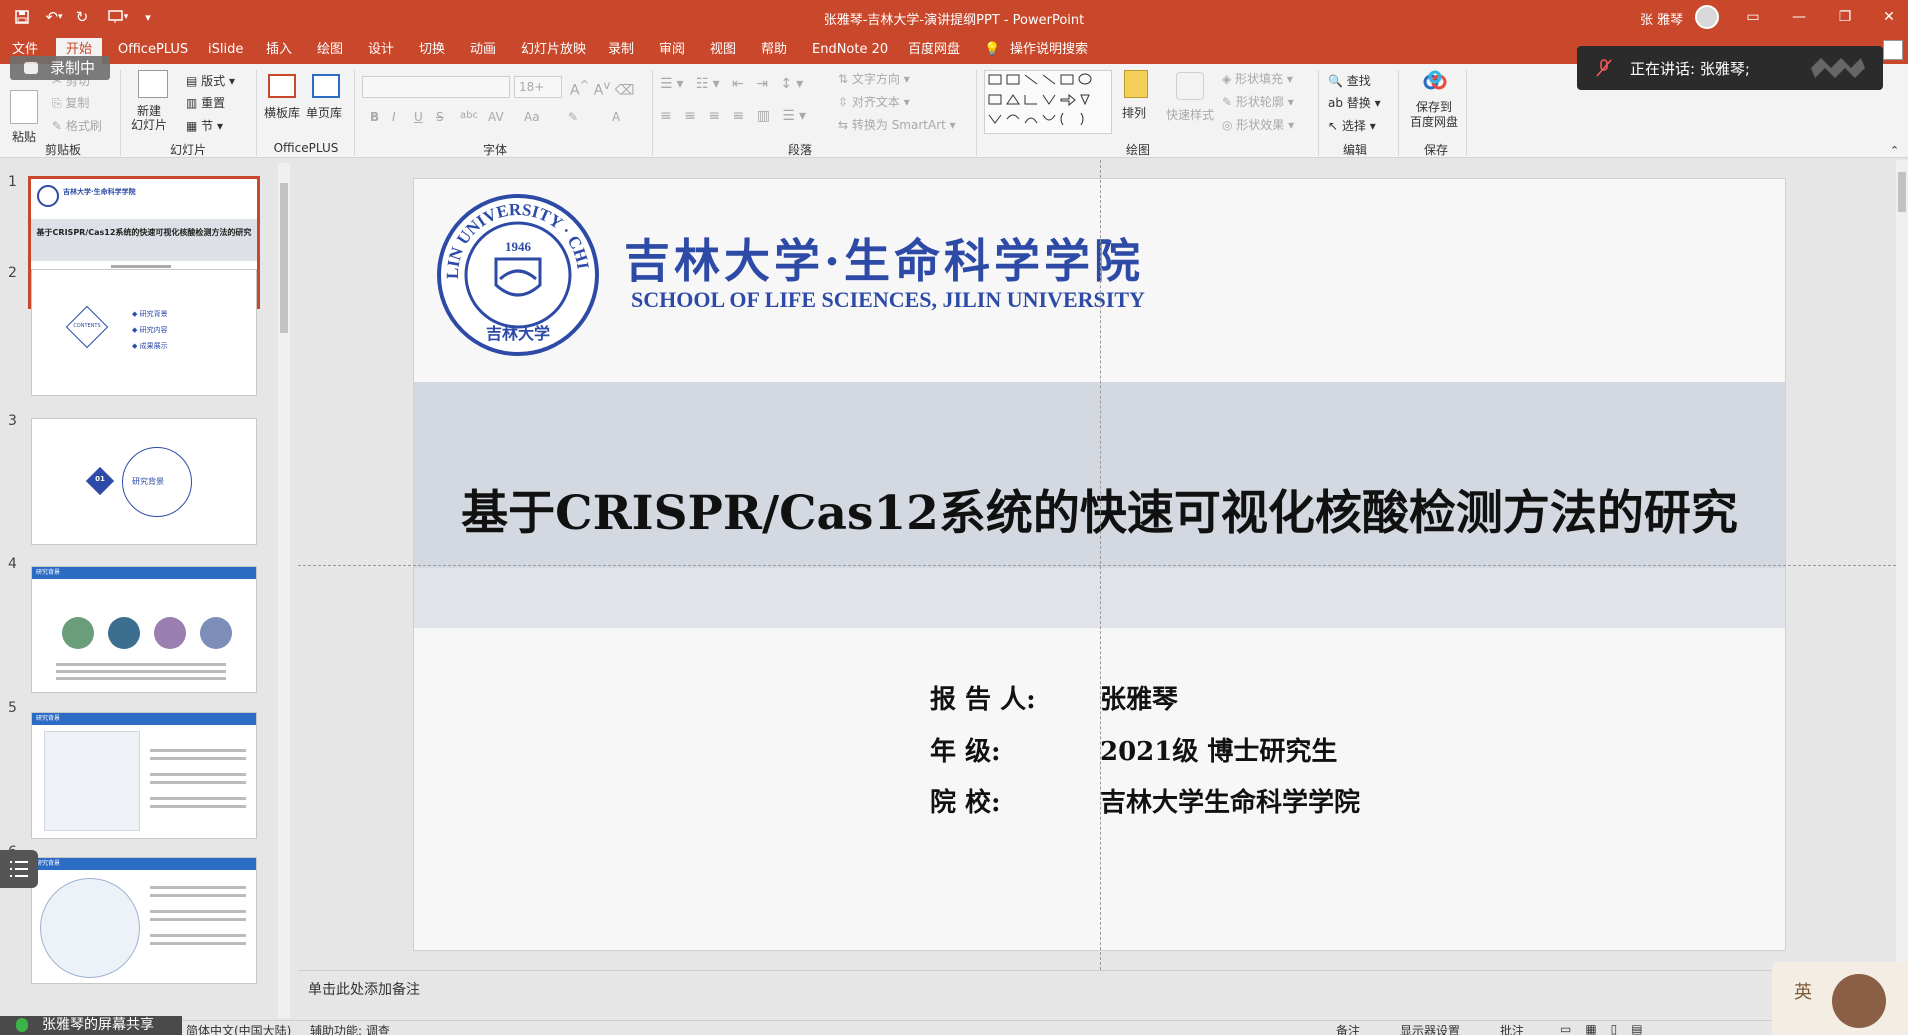 The width and height of the screenshot is (1908, 1035). Describe the element at coordinates (483, 52) in the screenshot. I see `tab-animations: 动画` at that location.